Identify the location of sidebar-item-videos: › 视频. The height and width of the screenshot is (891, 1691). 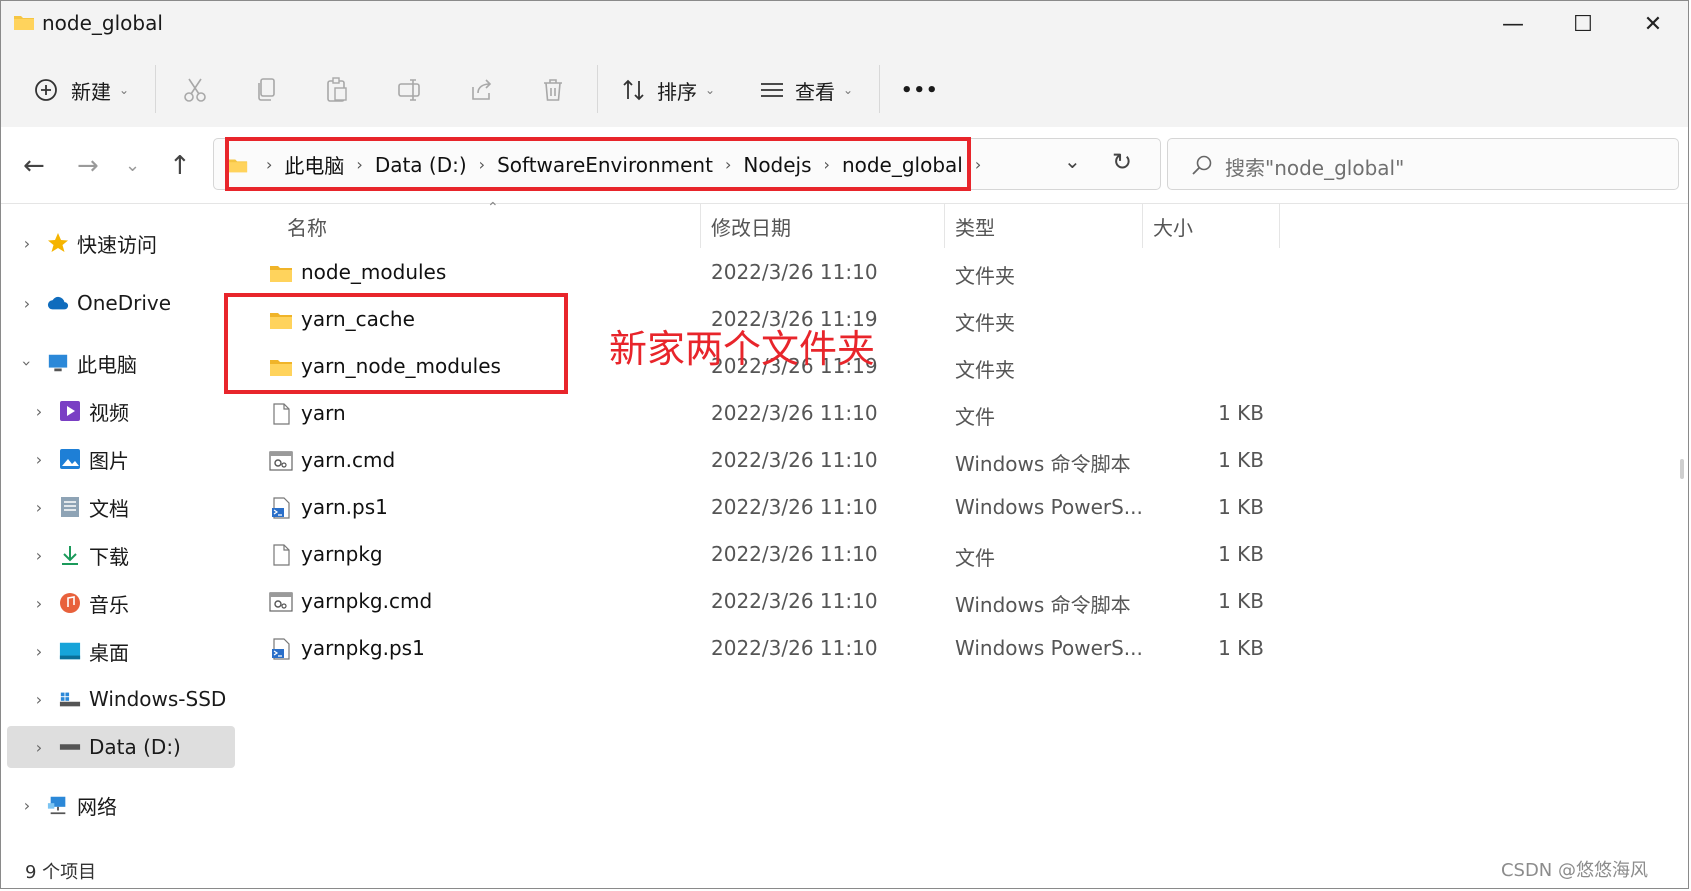
(121, 411).